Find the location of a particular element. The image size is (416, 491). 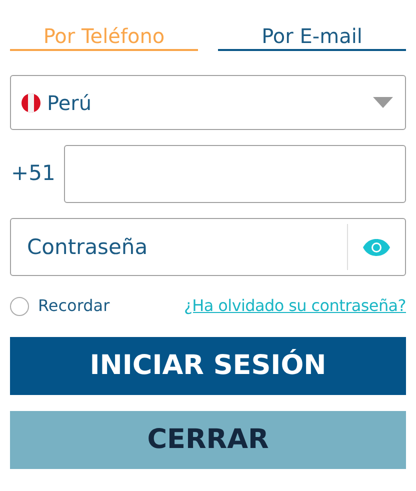

dropdown-caret-icon is located at coordinates (383, 102).